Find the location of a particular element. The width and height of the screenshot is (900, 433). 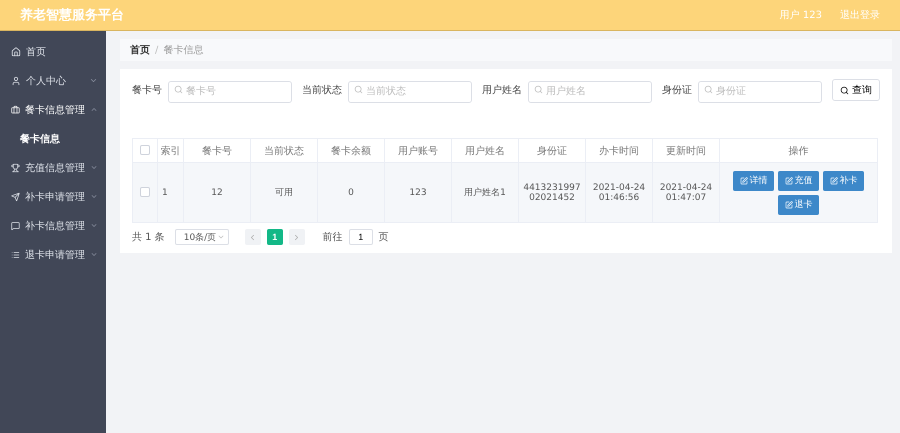

search-field: 身份证 is located at coordinates (760, 91).